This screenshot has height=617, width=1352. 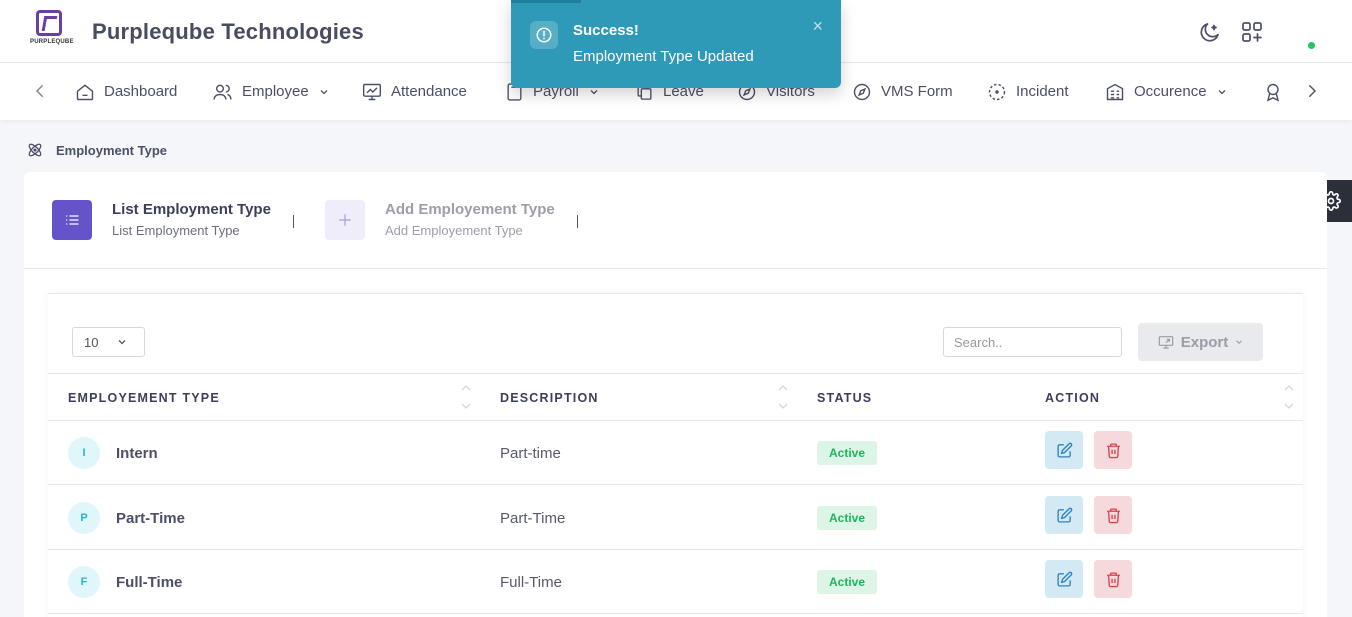 What do you see at coordinates (1072, 398) in the screenshot?
I see `column-header-action: ACTION` at bounding box center [1072, 398].